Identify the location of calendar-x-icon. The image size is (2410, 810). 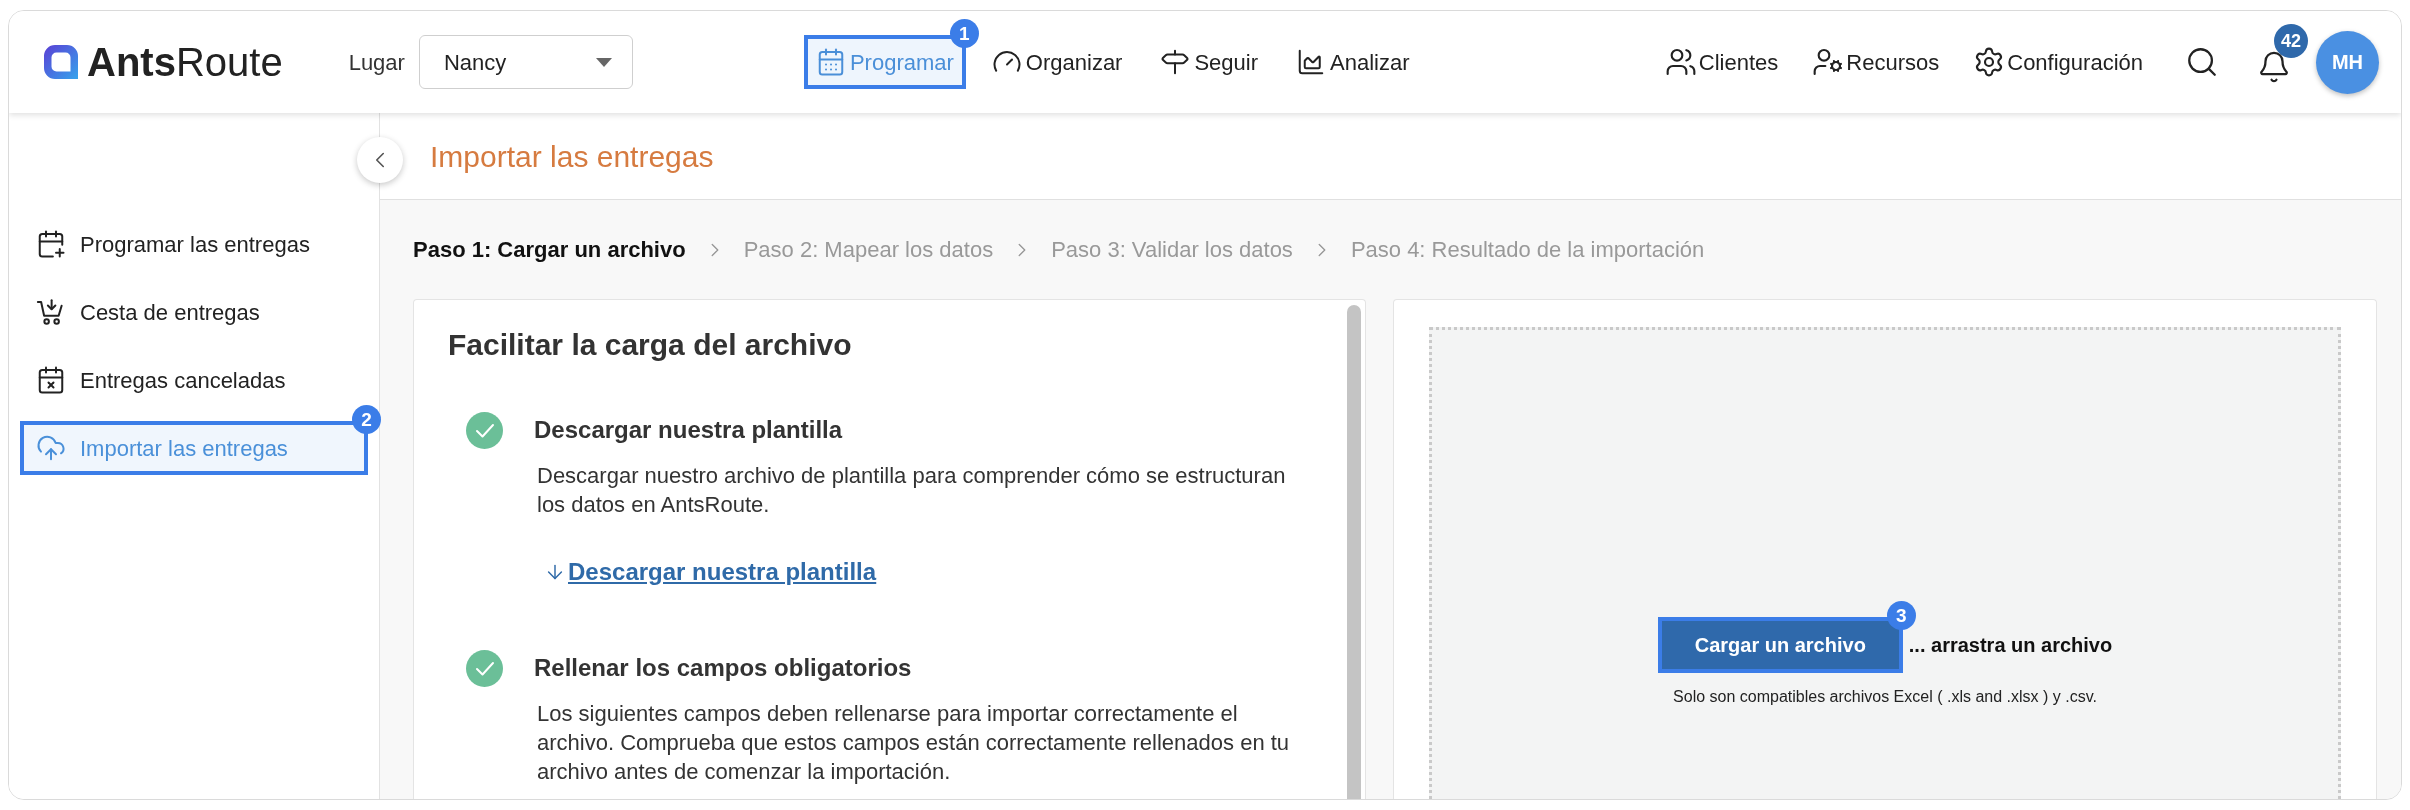
(51, 380).